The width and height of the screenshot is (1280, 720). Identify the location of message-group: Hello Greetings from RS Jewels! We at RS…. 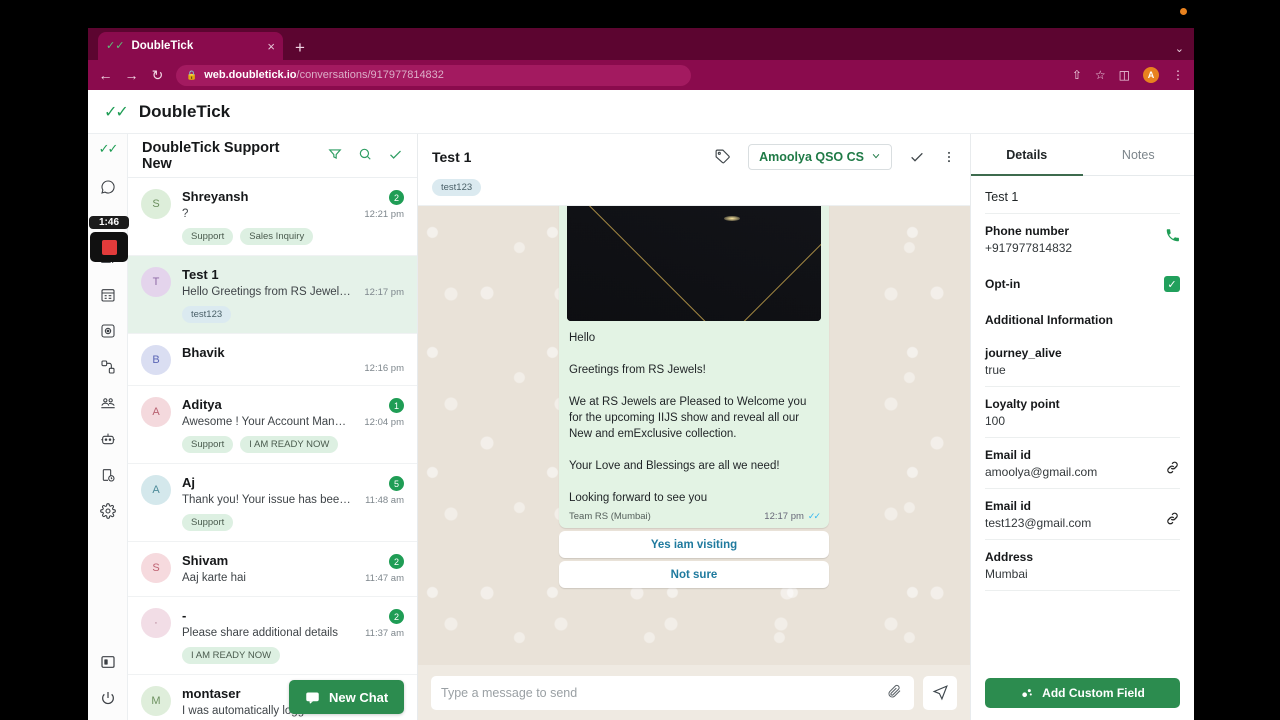
(694, 397).